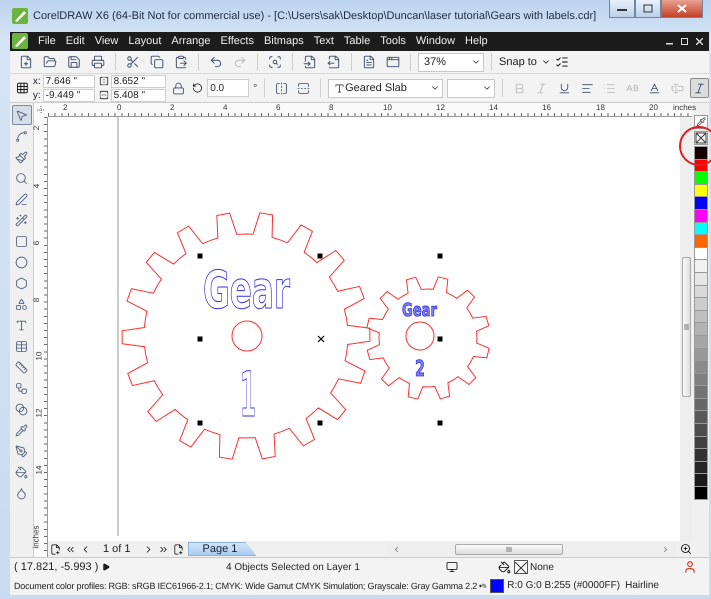 The height and width of the screenshot is (599, 711). I want to click on undo-icon, so click(216, 62).